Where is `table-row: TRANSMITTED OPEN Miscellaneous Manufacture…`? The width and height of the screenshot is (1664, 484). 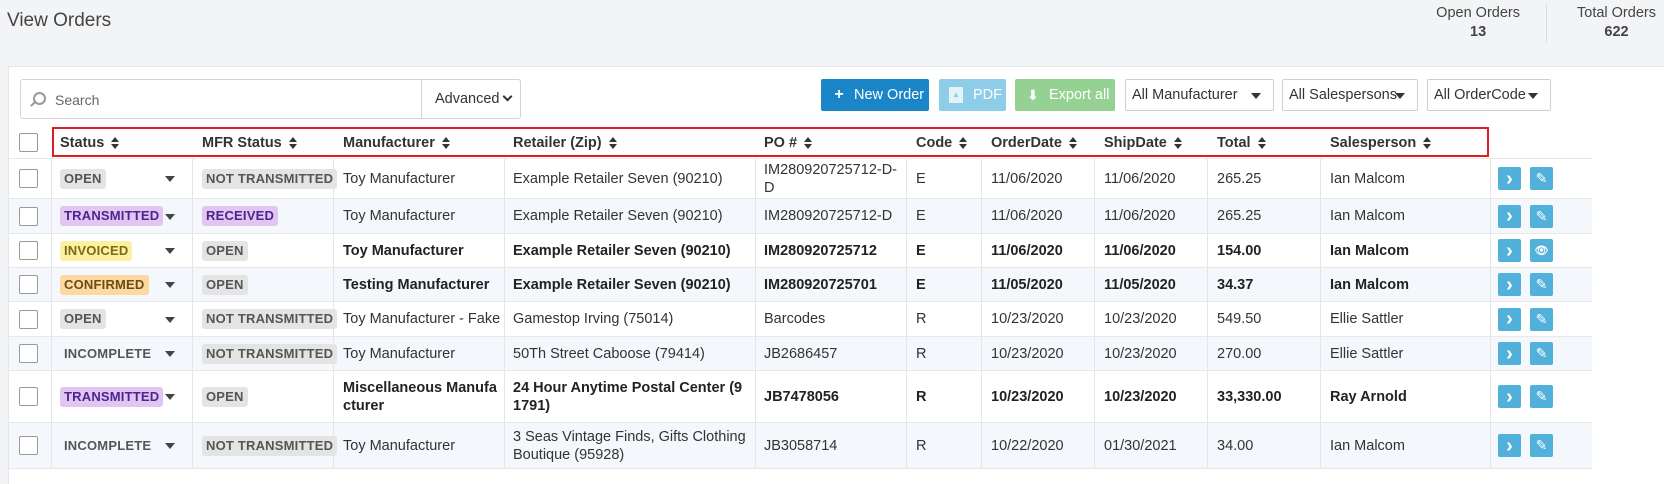 table-row: TRANSMITTED OPEN Miscellaneous Manufacture… is located at coordinates (800, 397).